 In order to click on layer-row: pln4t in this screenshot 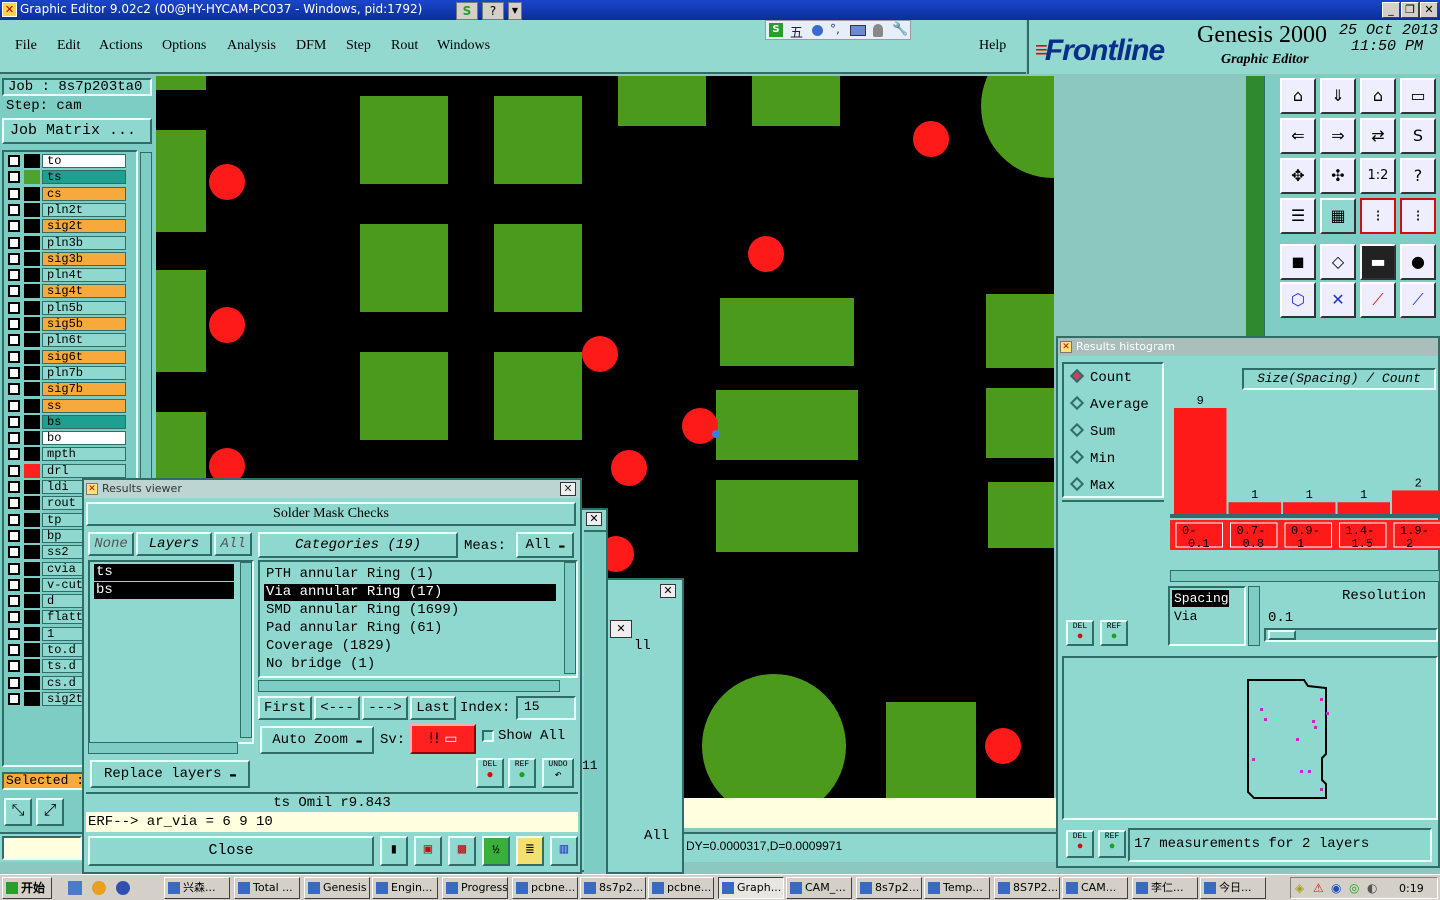, I will do `click(66, 275)`.